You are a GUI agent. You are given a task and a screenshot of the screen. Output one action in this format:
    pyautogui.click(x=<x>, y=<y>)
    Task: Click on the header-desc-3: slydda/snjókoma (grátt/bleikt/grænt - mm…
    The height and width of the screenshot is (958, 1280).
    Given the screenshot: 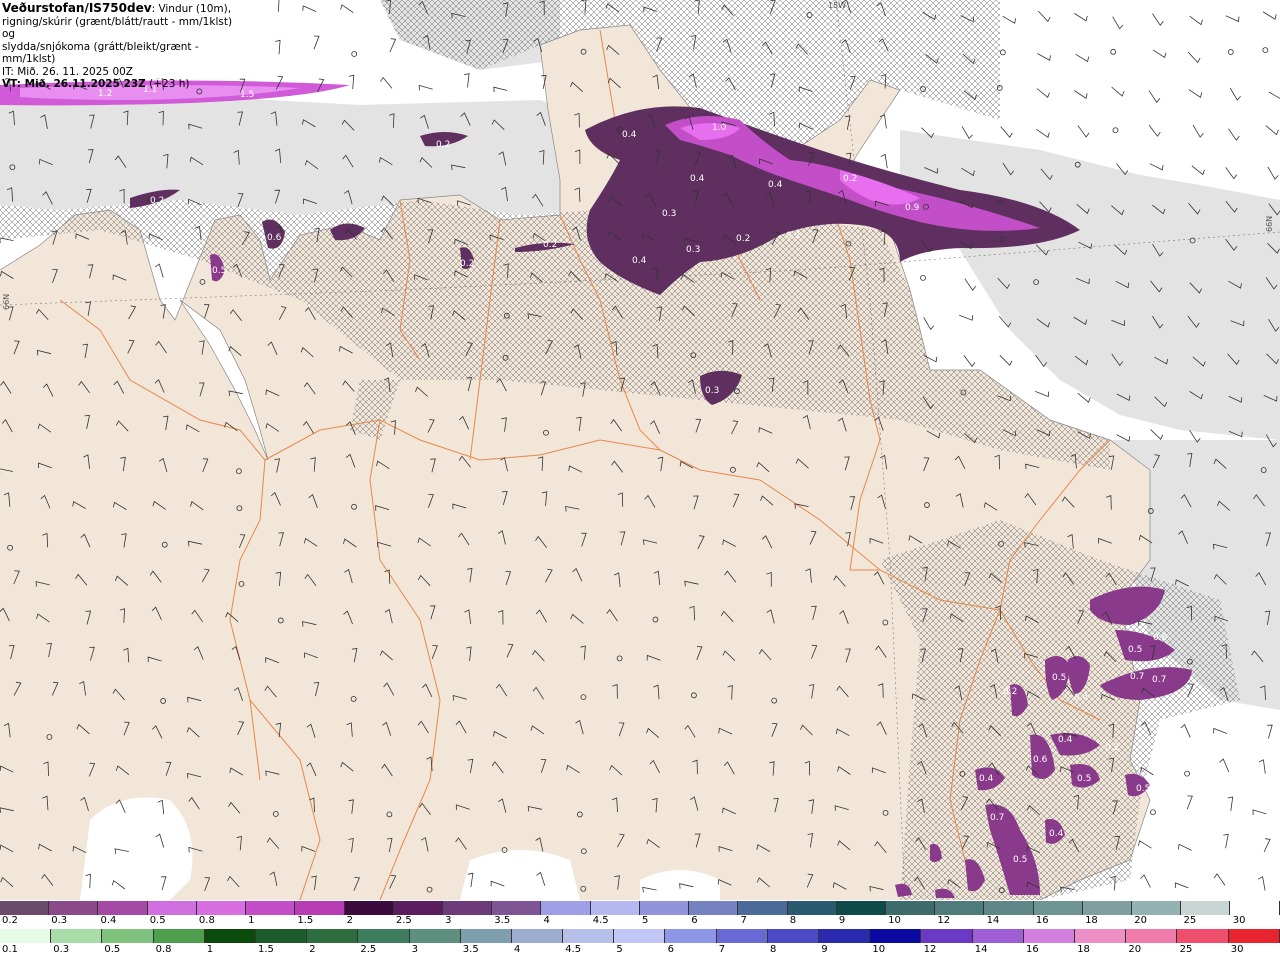 What is the action you would take?
    pyautogui.click(x=100, y=53)
    